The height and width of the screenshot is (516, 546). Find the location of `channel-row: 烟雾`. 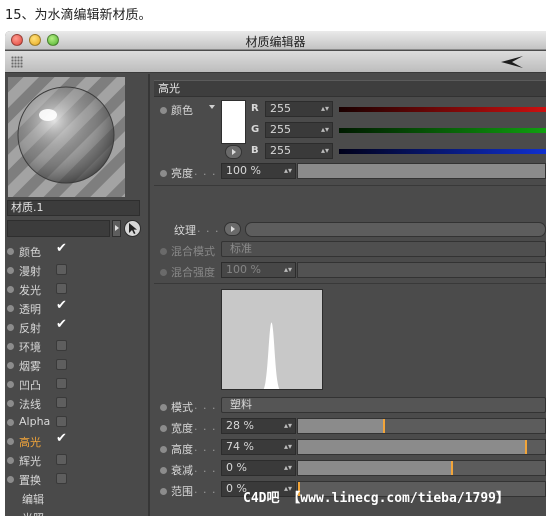

channel-row: 烟雾 is located at coordinates (77, 365).